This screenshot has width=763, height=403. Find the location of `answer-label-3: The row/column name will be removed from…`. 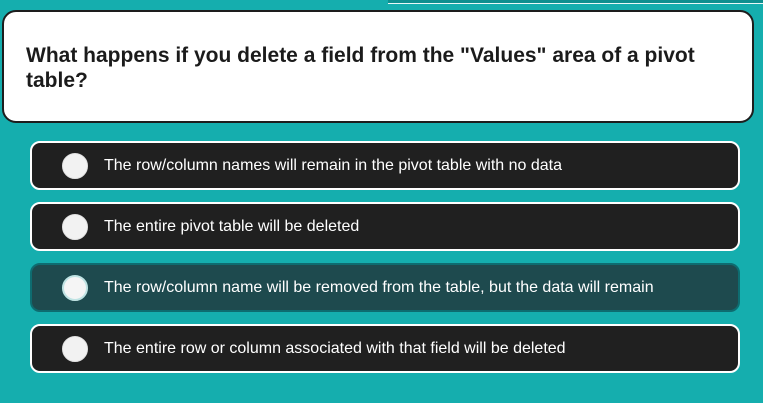

answer-label-3: The row/column name will be removed from… is located at coordinates (379, 287).